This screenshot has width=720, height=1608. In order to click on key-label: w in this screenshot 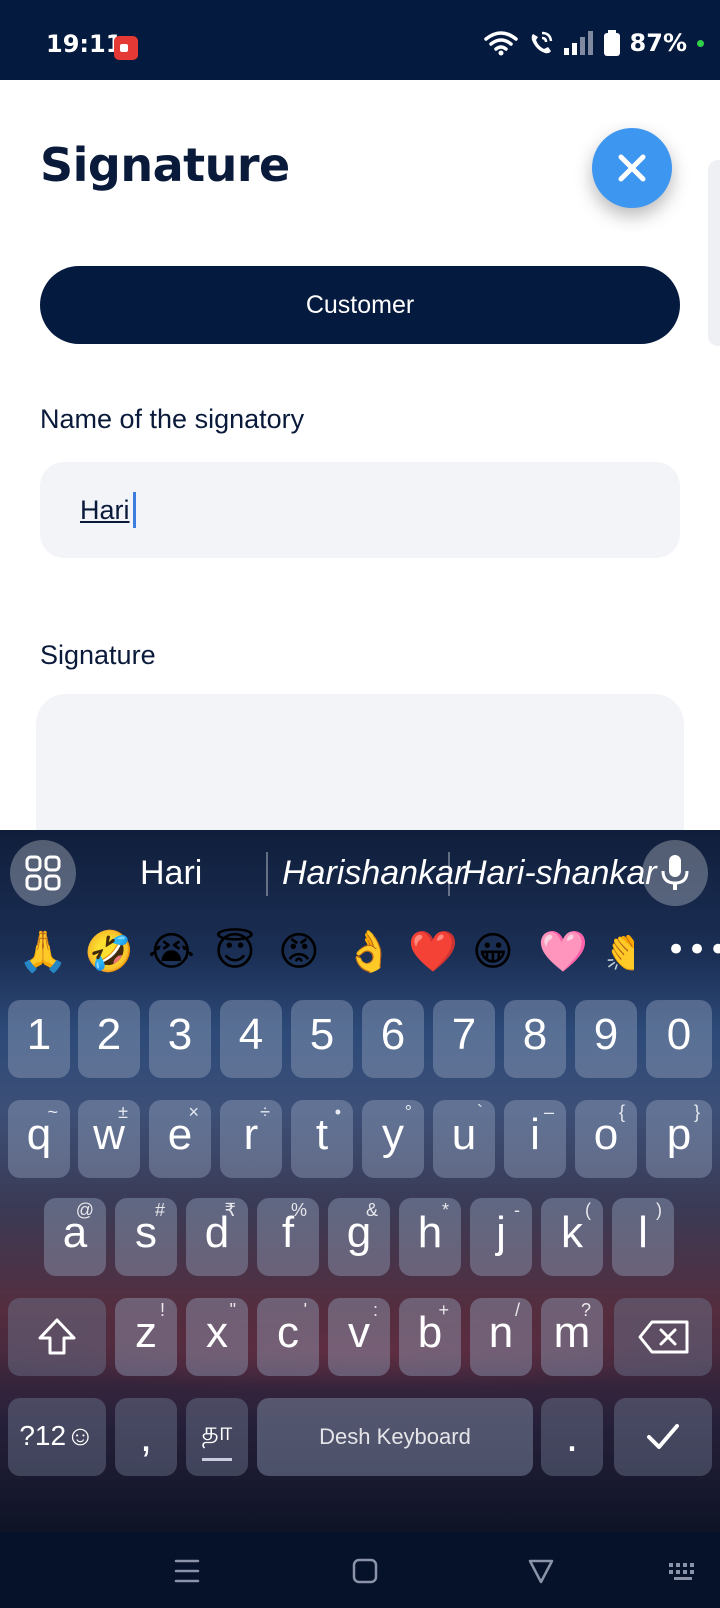, I will do `click(109, 1134)`.